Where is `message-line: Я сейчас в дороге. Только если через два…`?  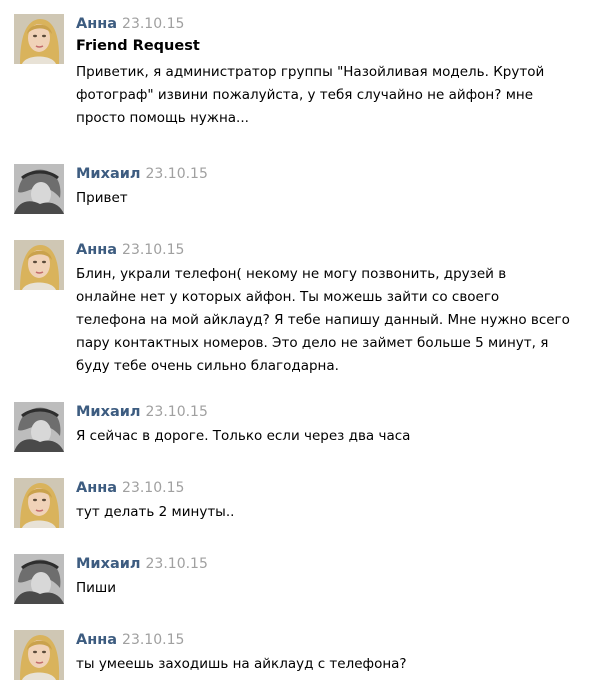
message-line: Я сейчас в дороге. Только если через два… is located at coordinates (243, 436).